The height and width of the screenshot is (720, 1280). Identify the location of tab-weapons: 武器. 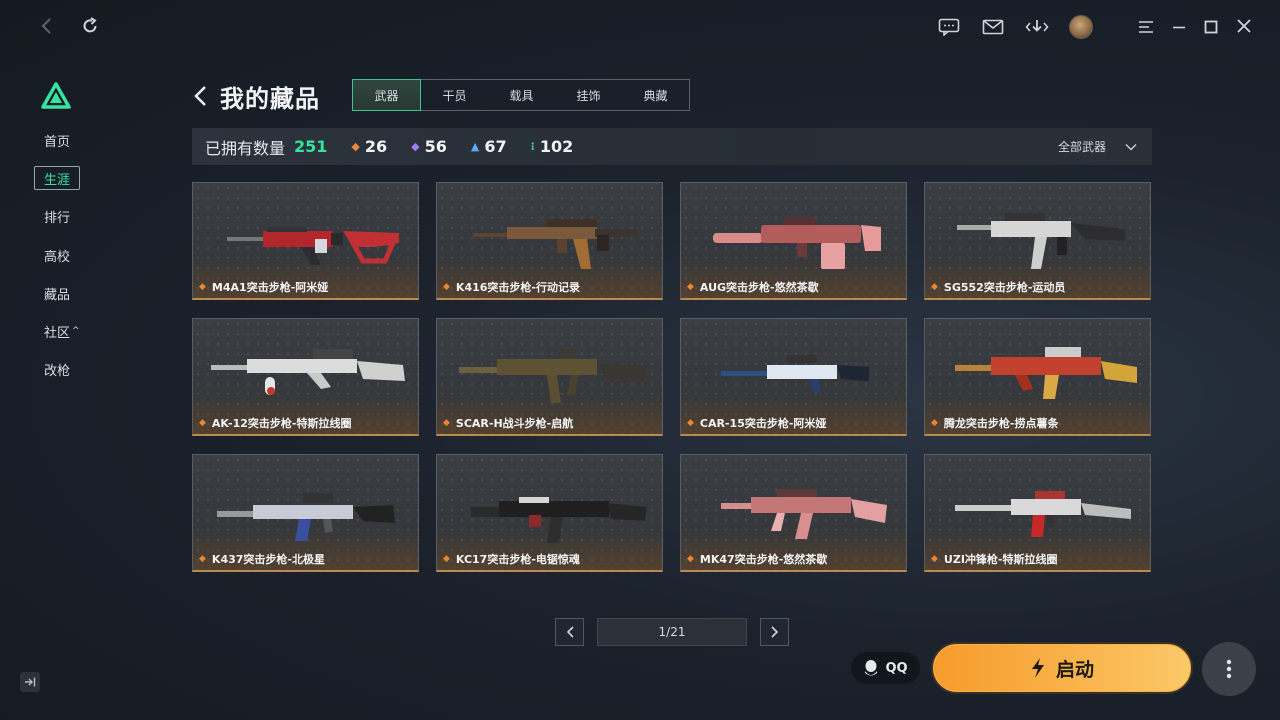
(386, 95).